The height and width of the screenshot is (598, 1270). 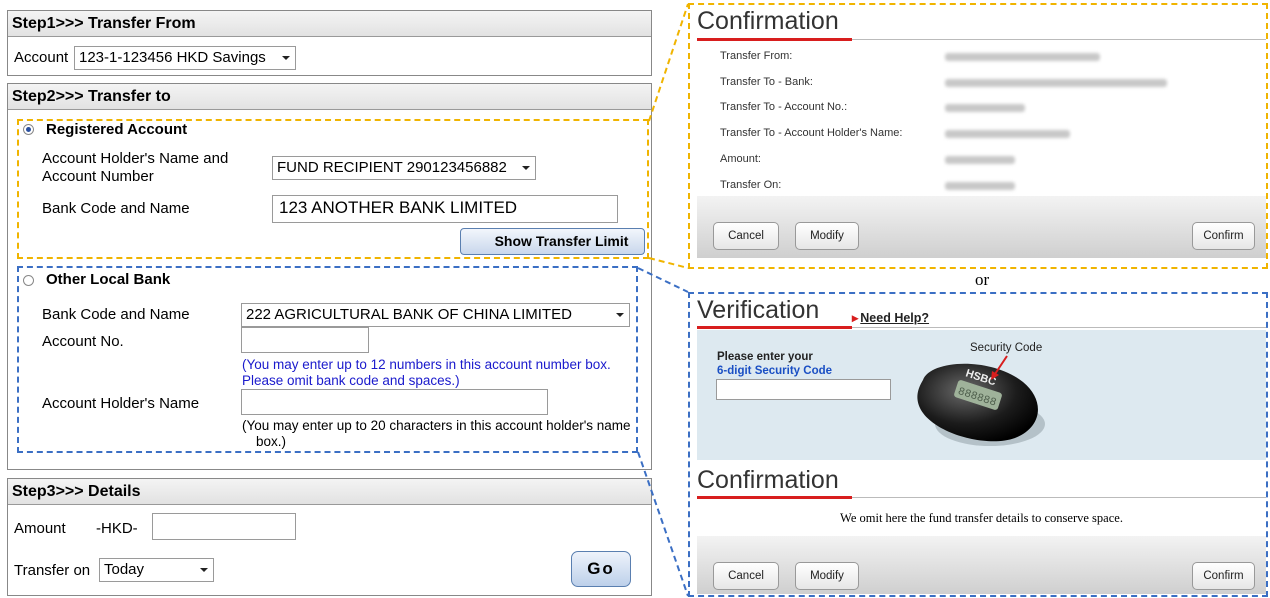 What do you see at coordinates (668, 62) in the screenshot?
I see `yellow-connector-top` at bounding box center [668, 62].